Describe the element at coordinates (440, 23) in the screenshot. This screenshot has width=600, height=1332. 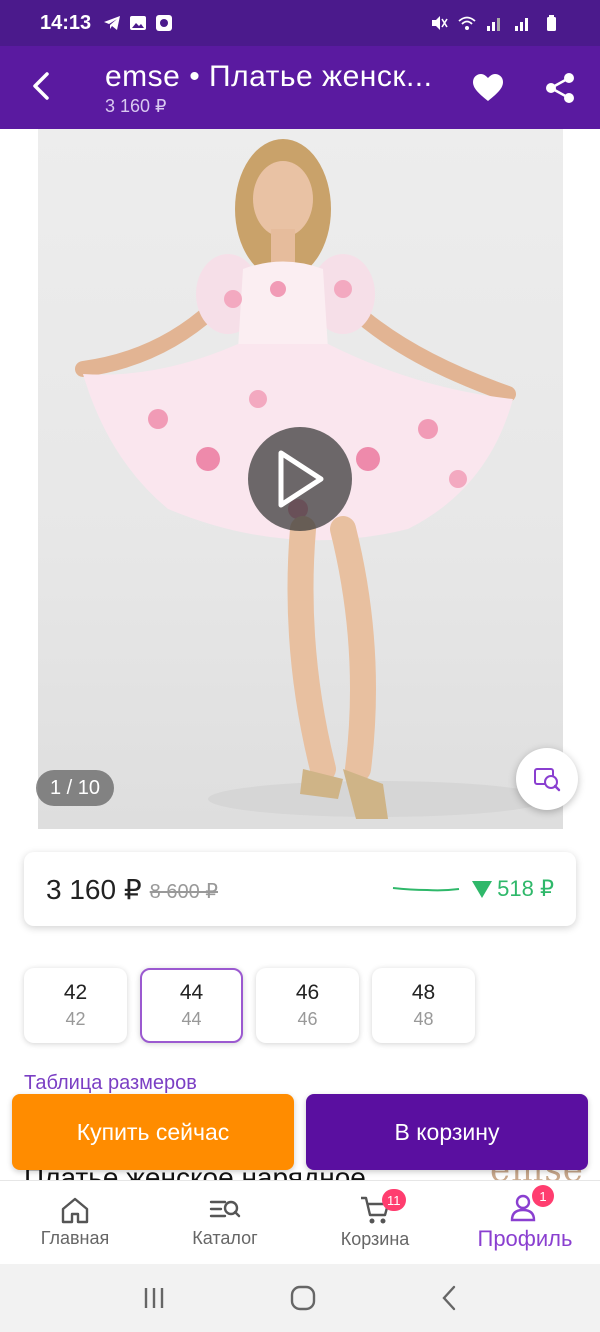
I see `mute-icon` at that location.